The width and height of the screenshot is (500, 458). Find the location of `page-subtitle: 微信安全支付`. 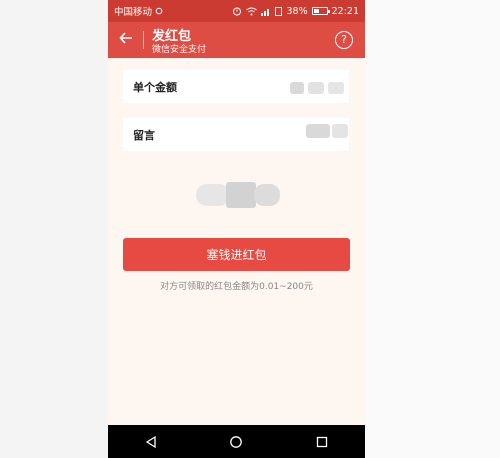

page-subtitle: 微信安全支付 is located at coordinates (179, 50).